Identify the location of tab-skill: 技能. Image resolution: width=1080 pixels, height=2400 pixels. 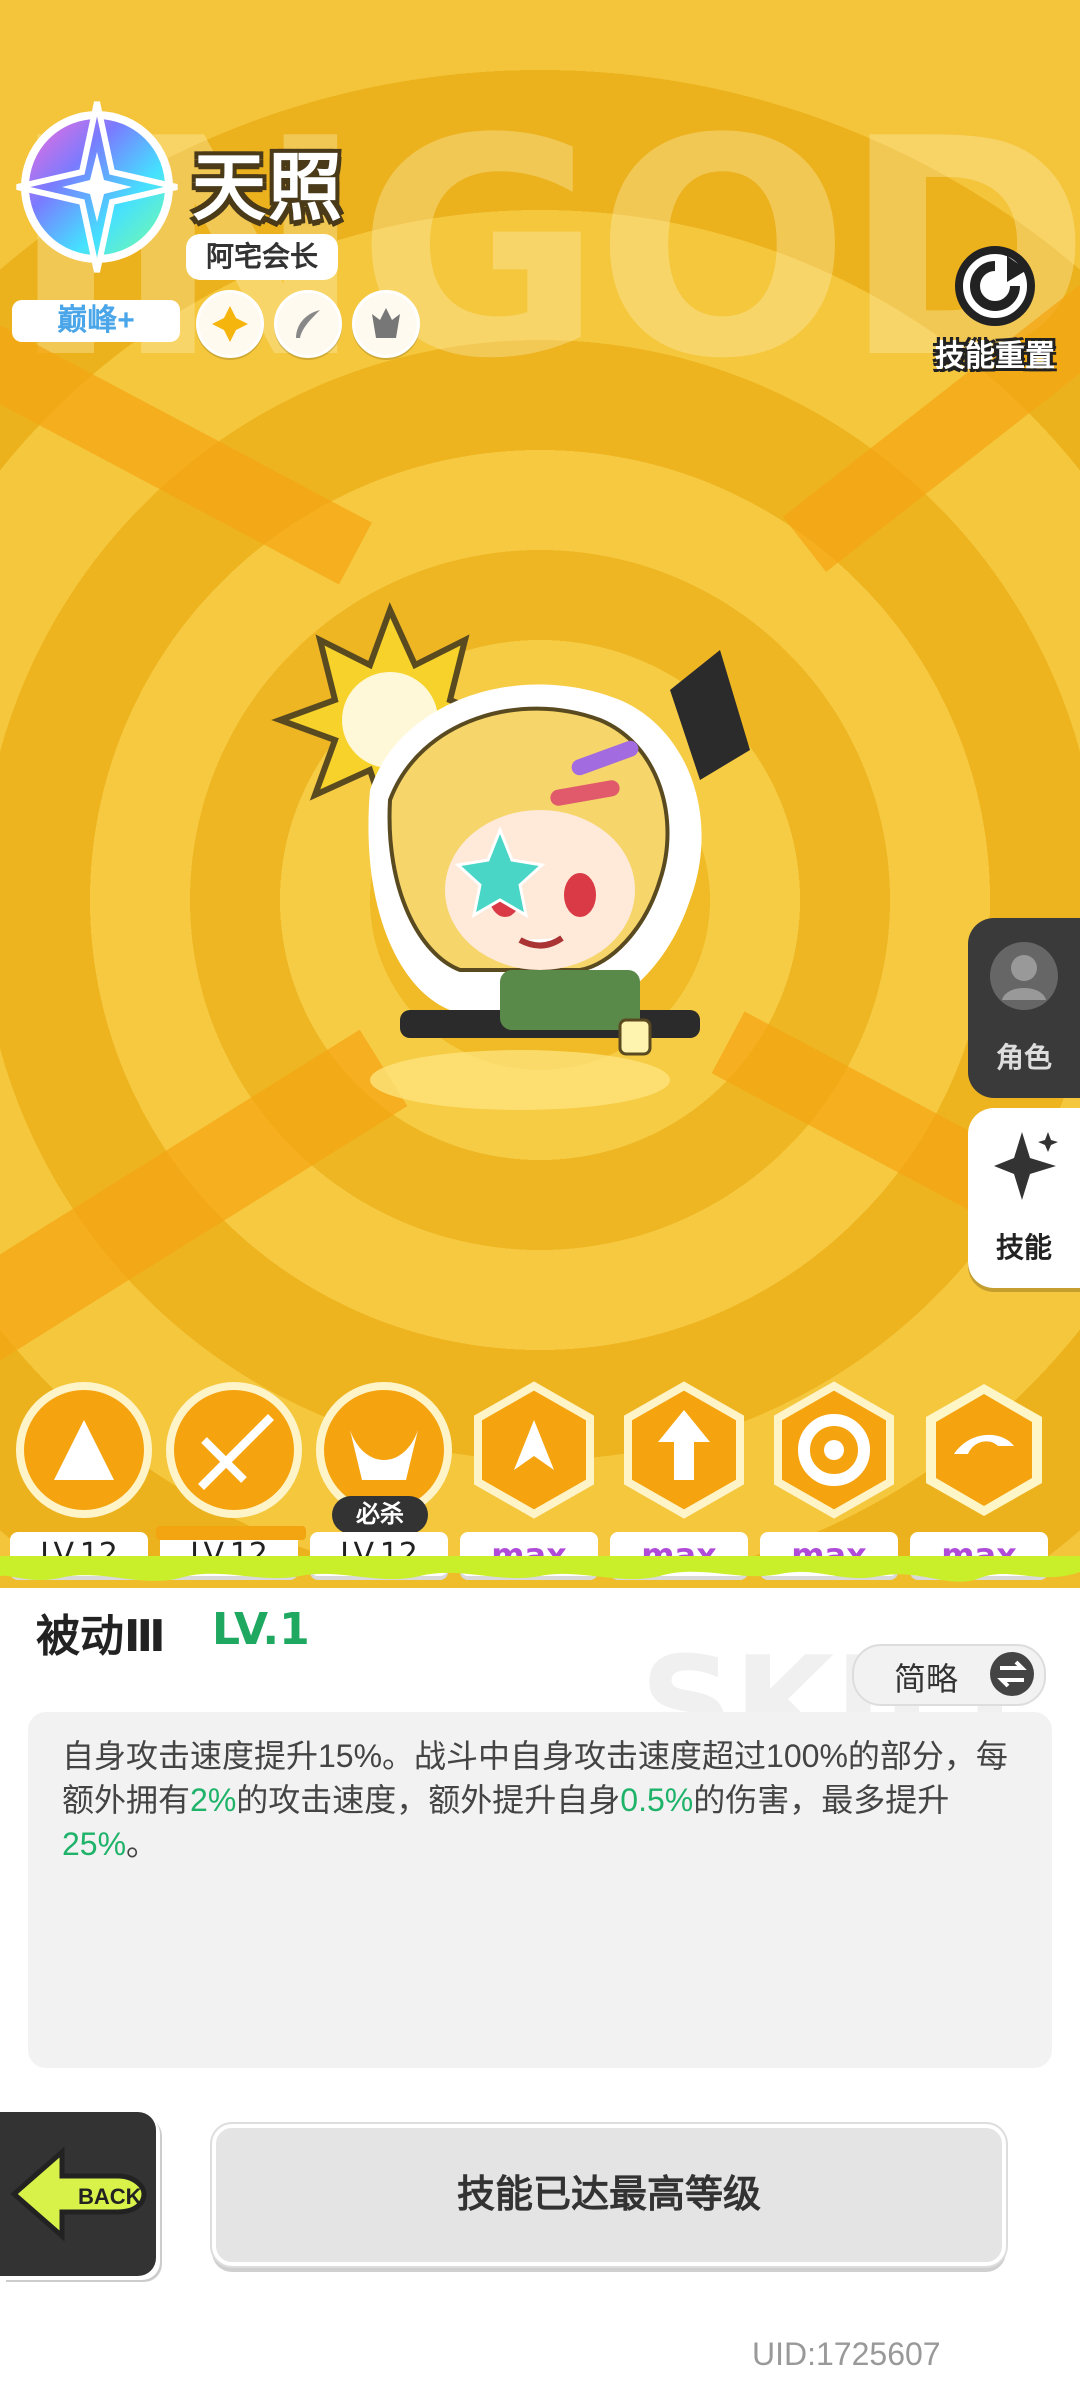
(1024, 1198).